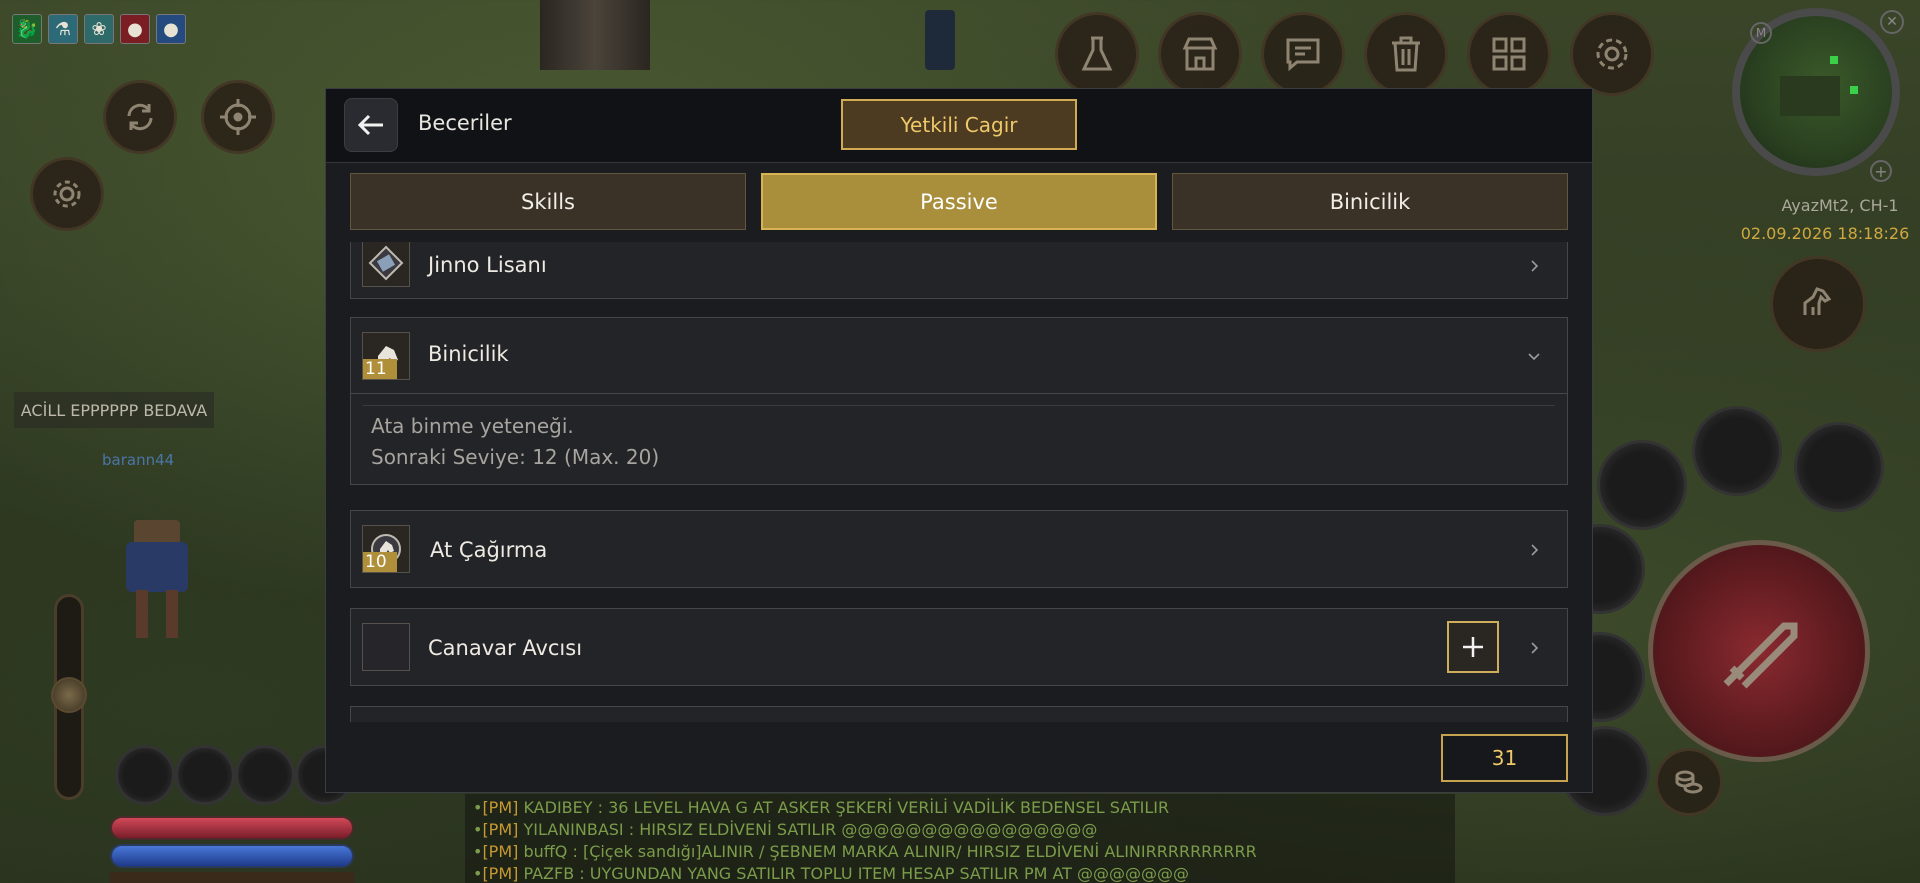 The image size is (1920, 883). Describe the element at coordinates (959, 549) in the screenshot. I see `skill-row-at-cagirma: 10 At Çağırma` at that location.